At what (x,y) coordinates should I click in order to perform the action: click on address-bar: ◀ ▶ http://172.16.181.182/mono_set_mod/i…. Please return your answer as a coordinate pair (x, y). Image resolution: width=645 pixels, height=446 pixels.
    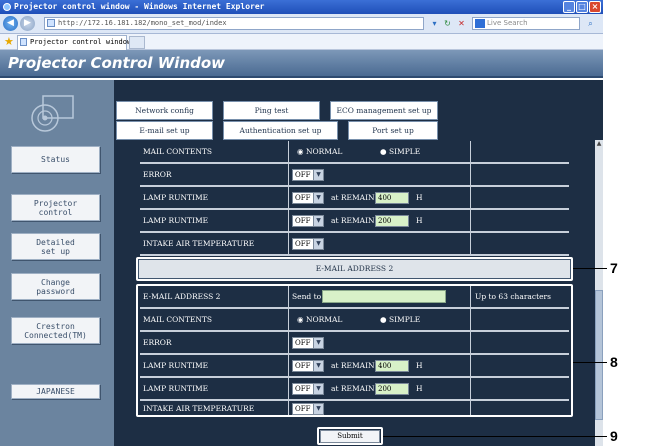
    Looking at the image, I should click on (301, 24).